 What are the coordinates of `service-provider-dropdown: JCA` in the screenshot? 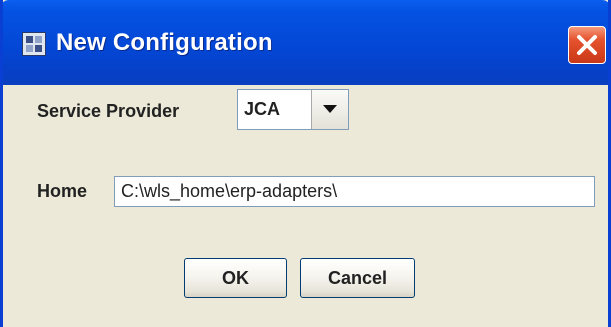 It's located at (293, 109).